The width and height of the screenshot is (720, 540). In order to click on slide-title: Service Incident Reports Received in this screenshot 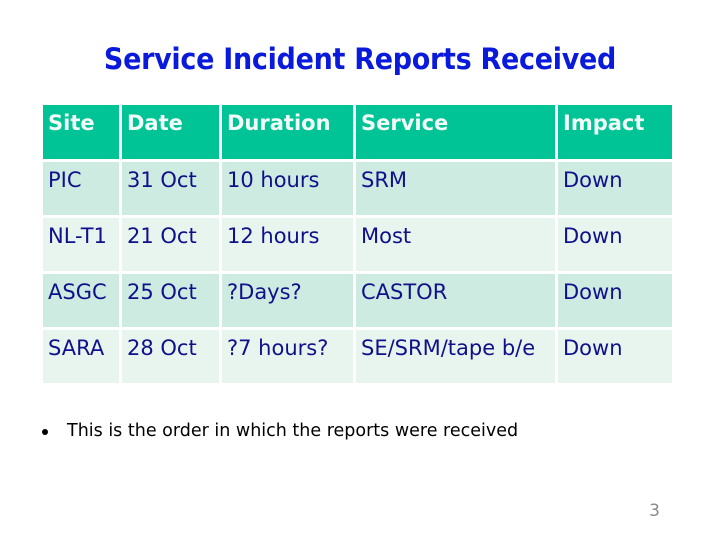, I will do `click(360, 59)`.